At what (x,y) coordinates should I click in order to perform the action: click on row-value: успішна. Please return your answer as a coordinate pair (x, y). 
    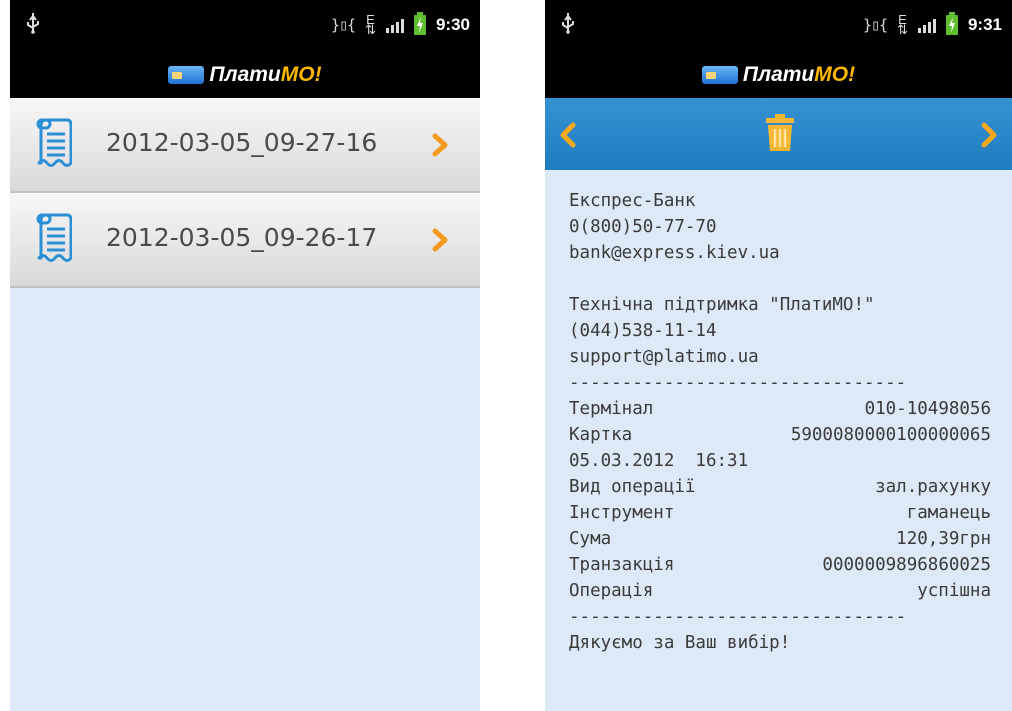
    Looking at the image, I should click on (954, 591).